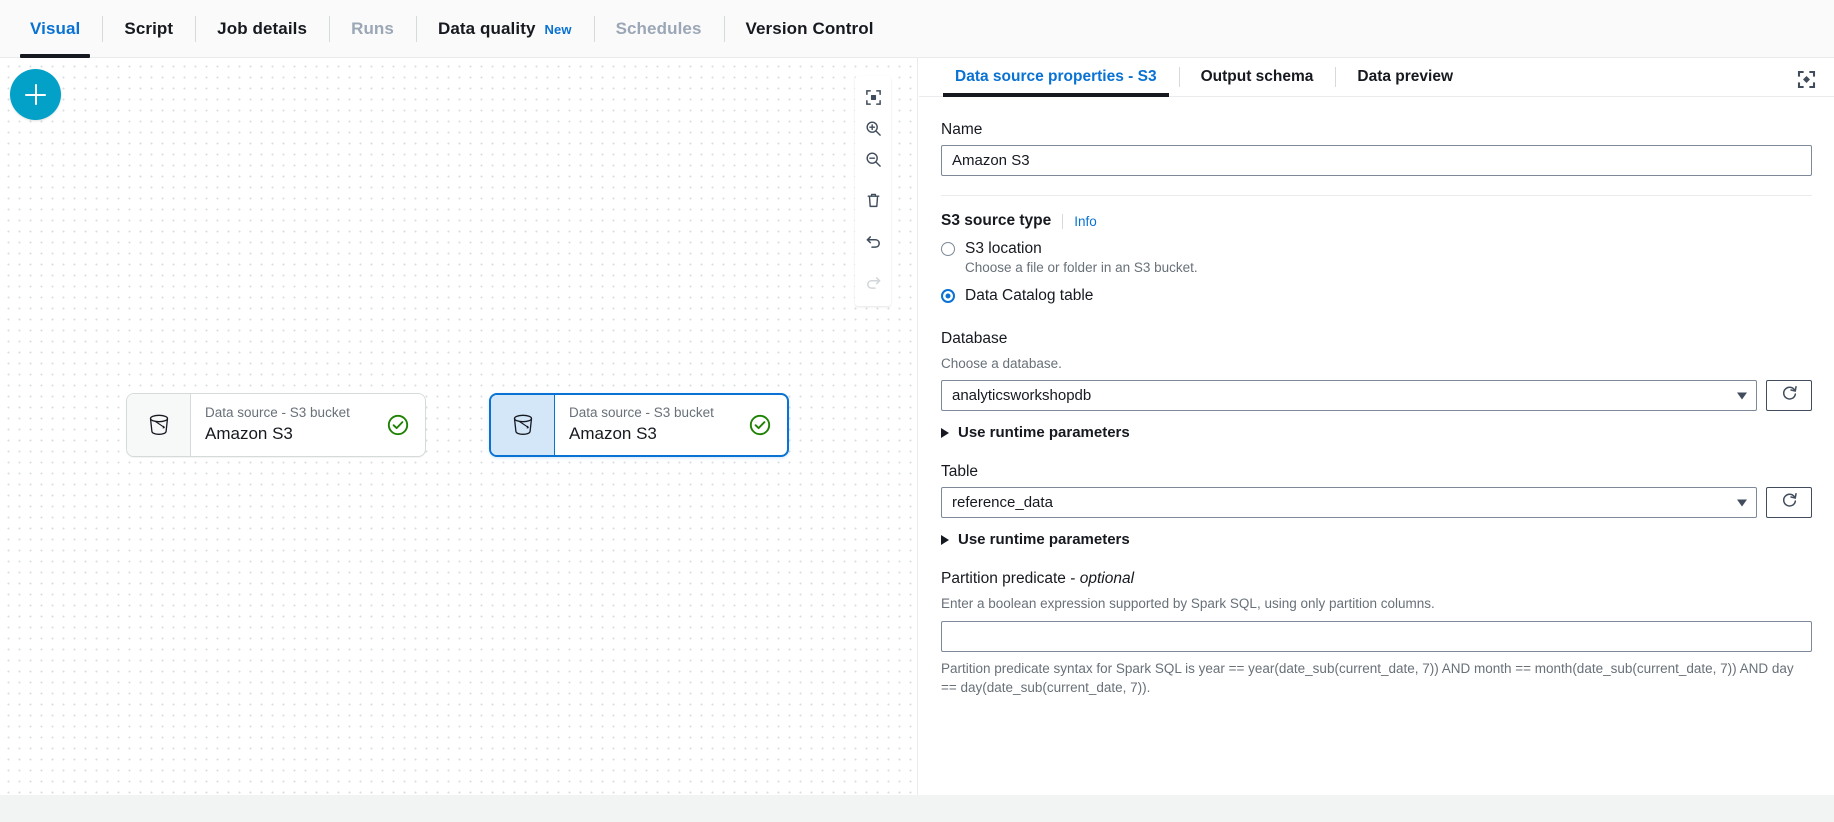 The image size is (1834, 822). Describe the element at coordinates (1085, 221) in the screenshot. I see `info-link: Info` at that location.